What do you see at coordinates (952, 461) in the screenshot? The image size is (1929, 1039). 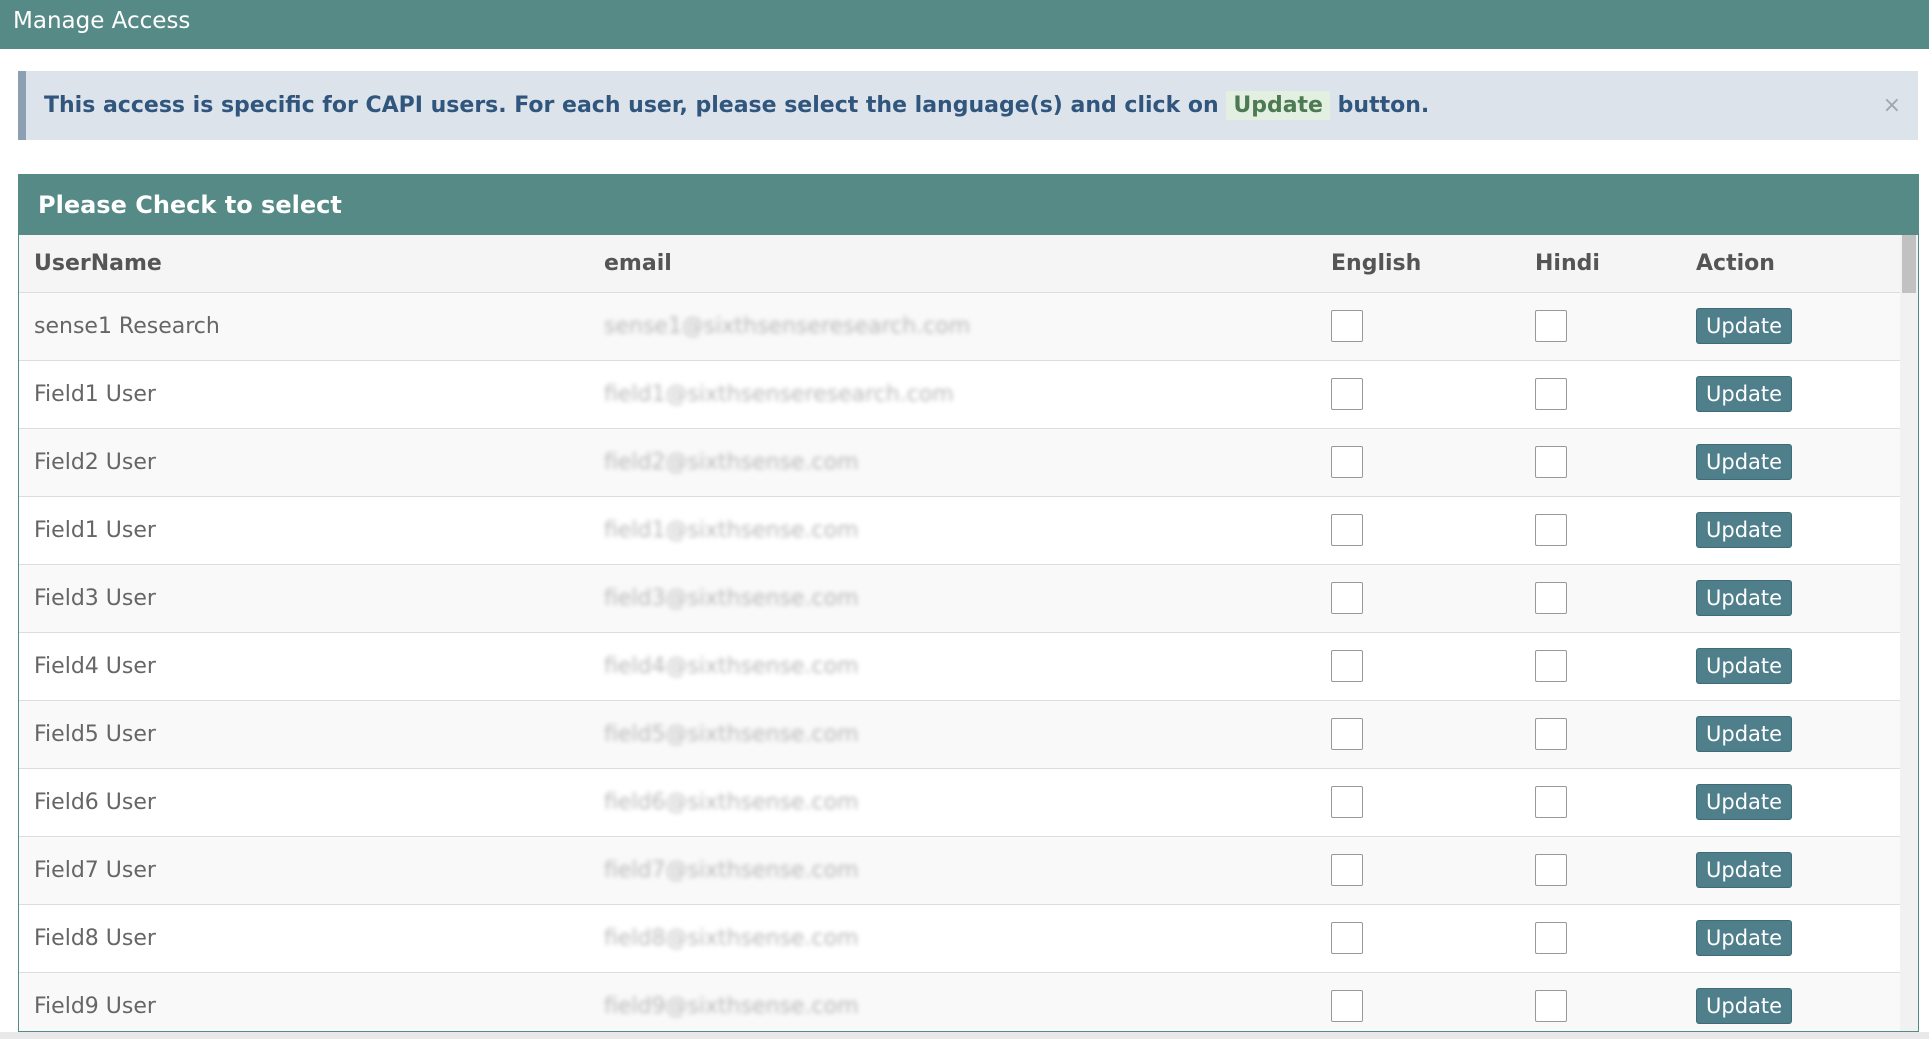 I see `user-email: field2@sixthsense.com` at bounding box center [952, 461].